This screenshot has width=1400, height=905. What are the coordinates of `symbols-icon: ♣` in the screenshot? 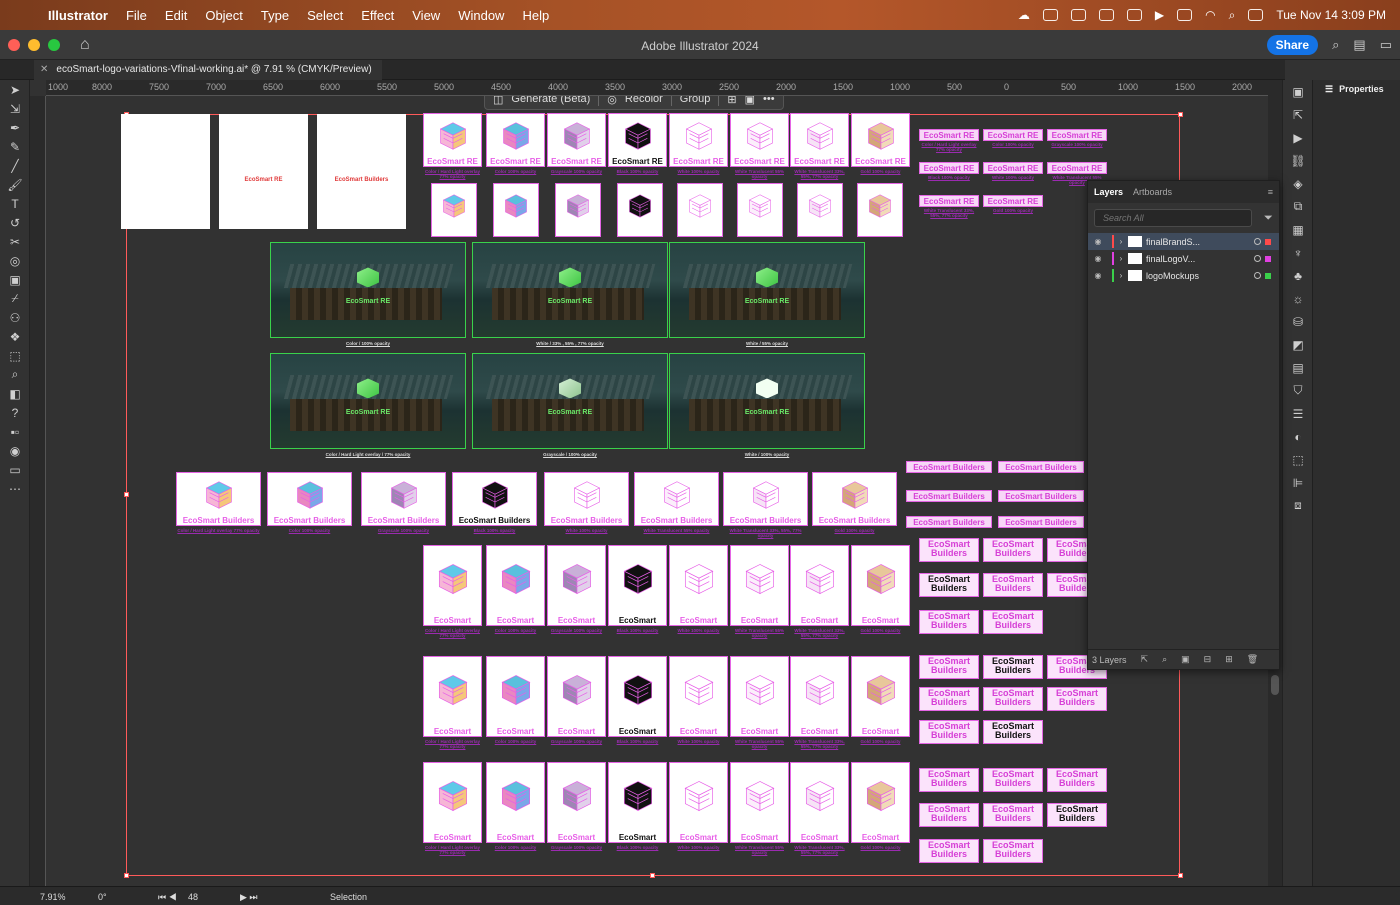 It's located at (1298, 275).